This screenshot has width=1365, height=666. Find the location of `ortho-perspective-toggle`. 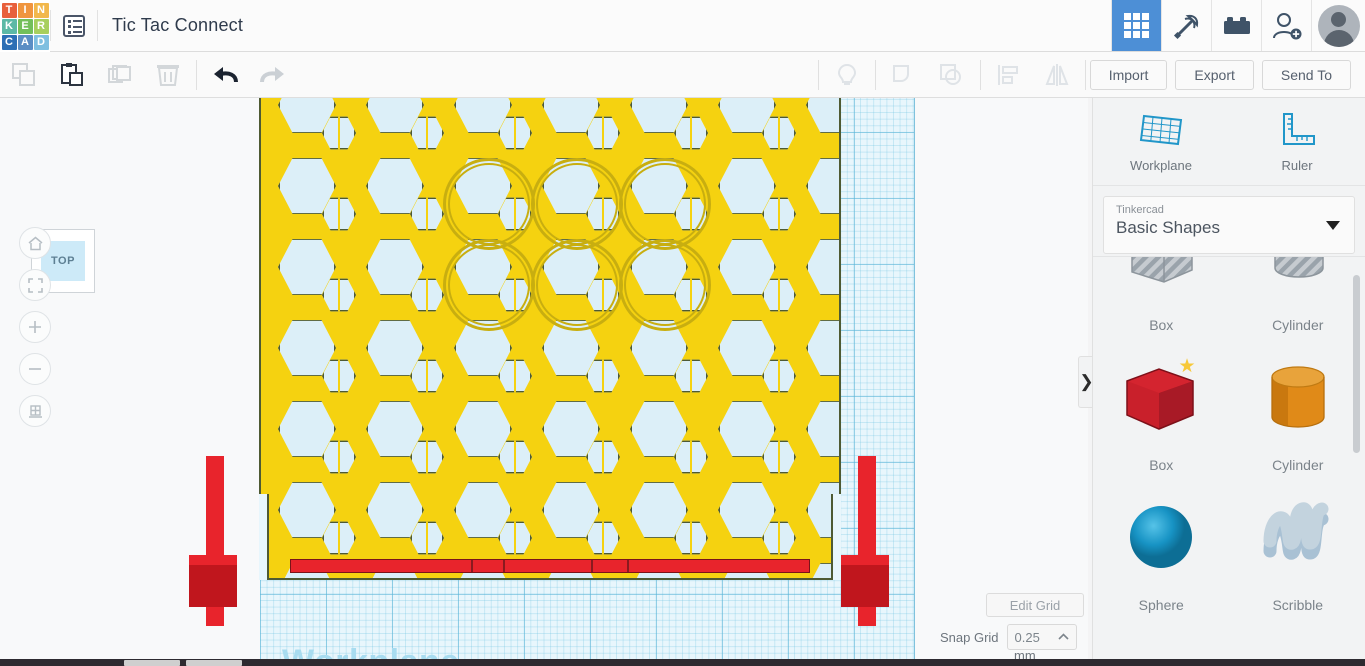

ortho-perspective-toggle is located at coordinates (35, 411).